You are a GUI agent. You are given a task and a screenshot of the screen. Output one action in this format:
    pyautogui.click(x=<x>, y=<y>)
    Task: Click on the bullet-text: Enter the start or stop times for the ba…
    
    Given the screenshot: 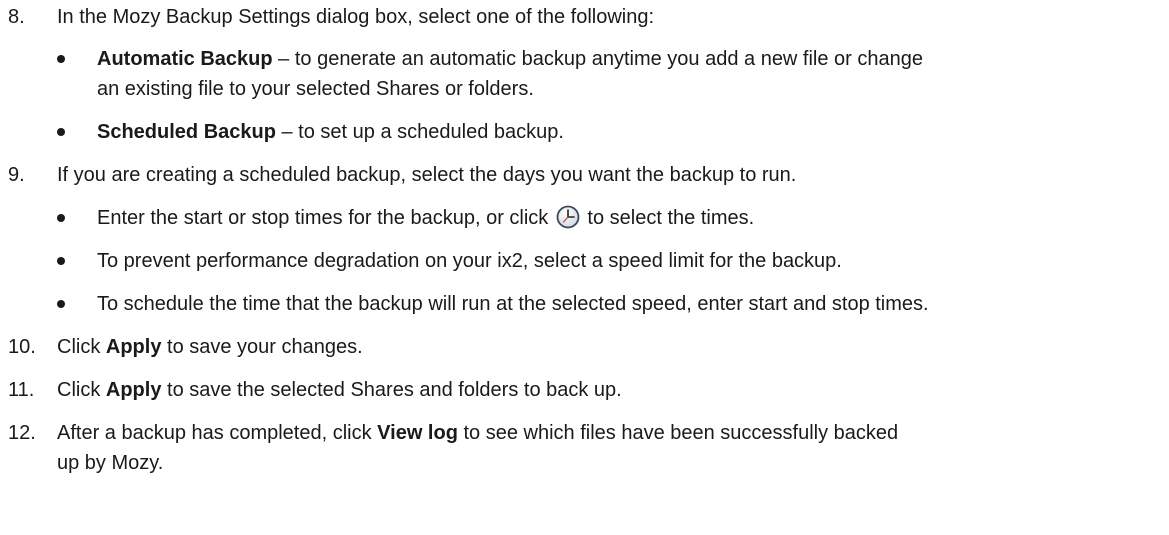 What is the action you would take?
    pyautogui.click(x=629, y=220)
    